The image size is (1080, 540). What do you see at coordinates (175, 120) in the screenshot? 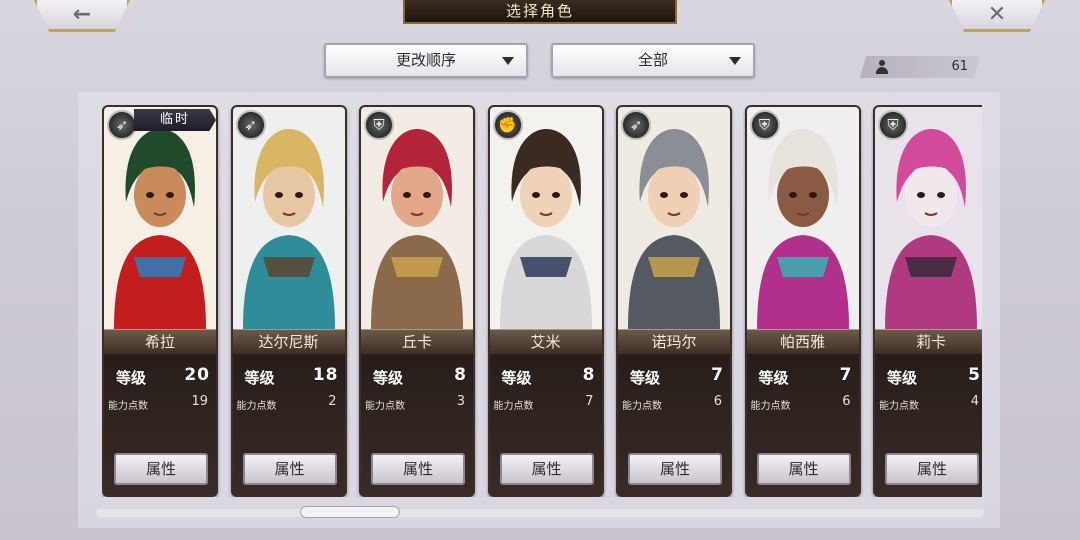
I see `temporary-badge: 临时` at bounding box center [175, 120].